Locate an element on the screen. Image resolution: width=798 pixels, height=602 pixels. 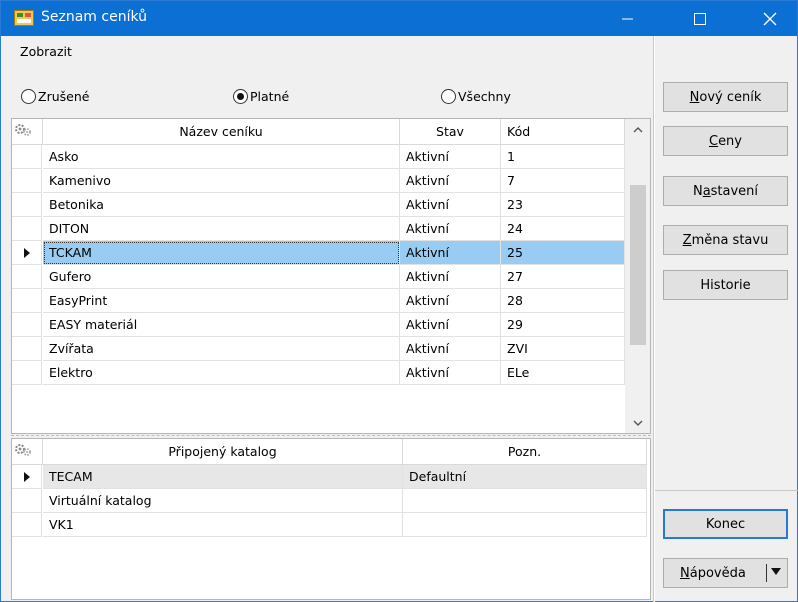
table-row: Elektro Aktivní ELe is located at coordinates (318, 373).